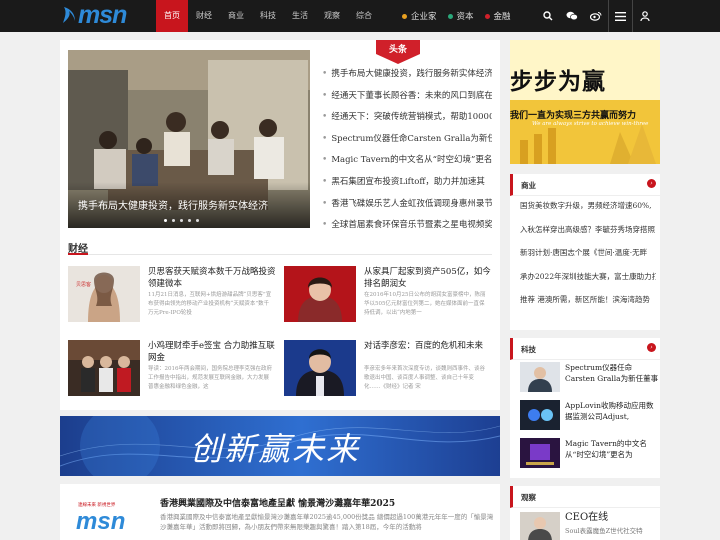 Image resolution: width=720 pixels, height=540 pixels. I want to click on top-bar: msn 首页 财经 商业 科技 生活 观察 综合 企业家 资本 金融, so click(360, 16).